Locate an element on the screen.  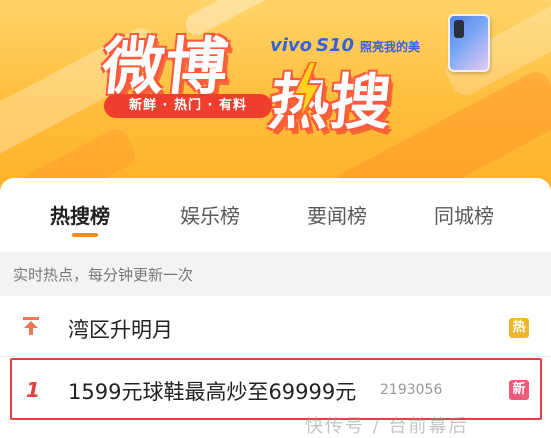
sponsor-slogan: 照亮我的美 is located at coordinates (390, 47).